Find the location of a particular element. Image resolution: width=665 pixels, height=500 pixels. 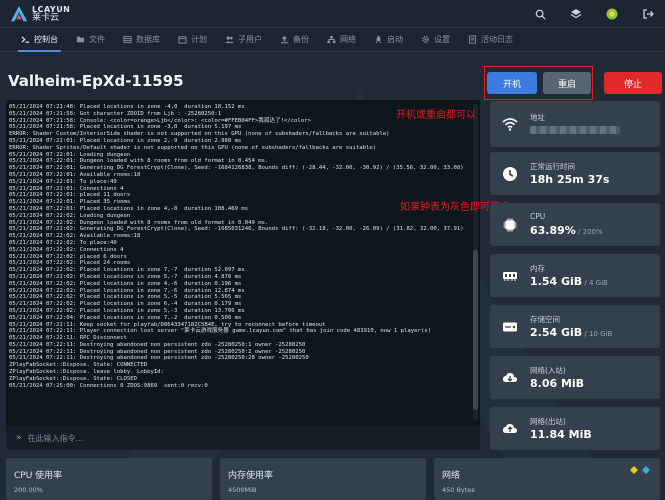

wifi-icon is located at coordinates (510, 124).